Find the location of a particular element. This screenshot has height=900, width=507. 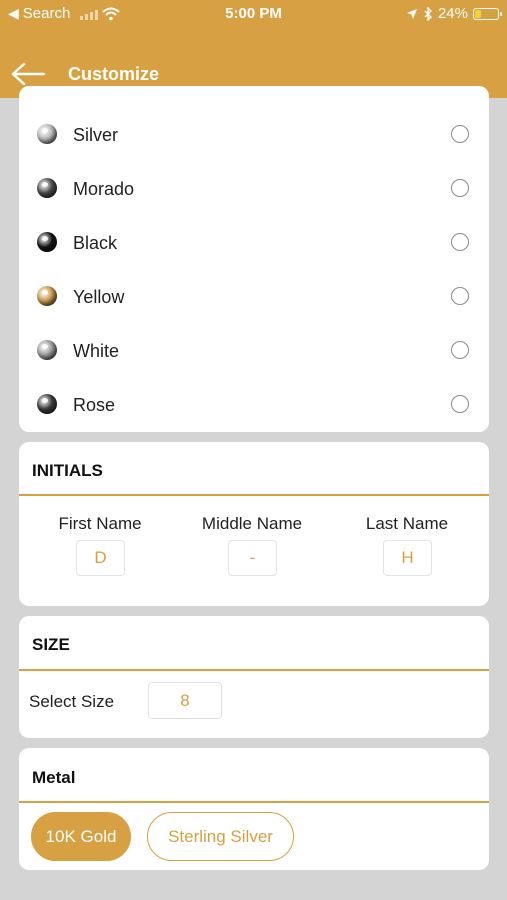

color-option-morado: Morado is located at coordinates (254, 190).